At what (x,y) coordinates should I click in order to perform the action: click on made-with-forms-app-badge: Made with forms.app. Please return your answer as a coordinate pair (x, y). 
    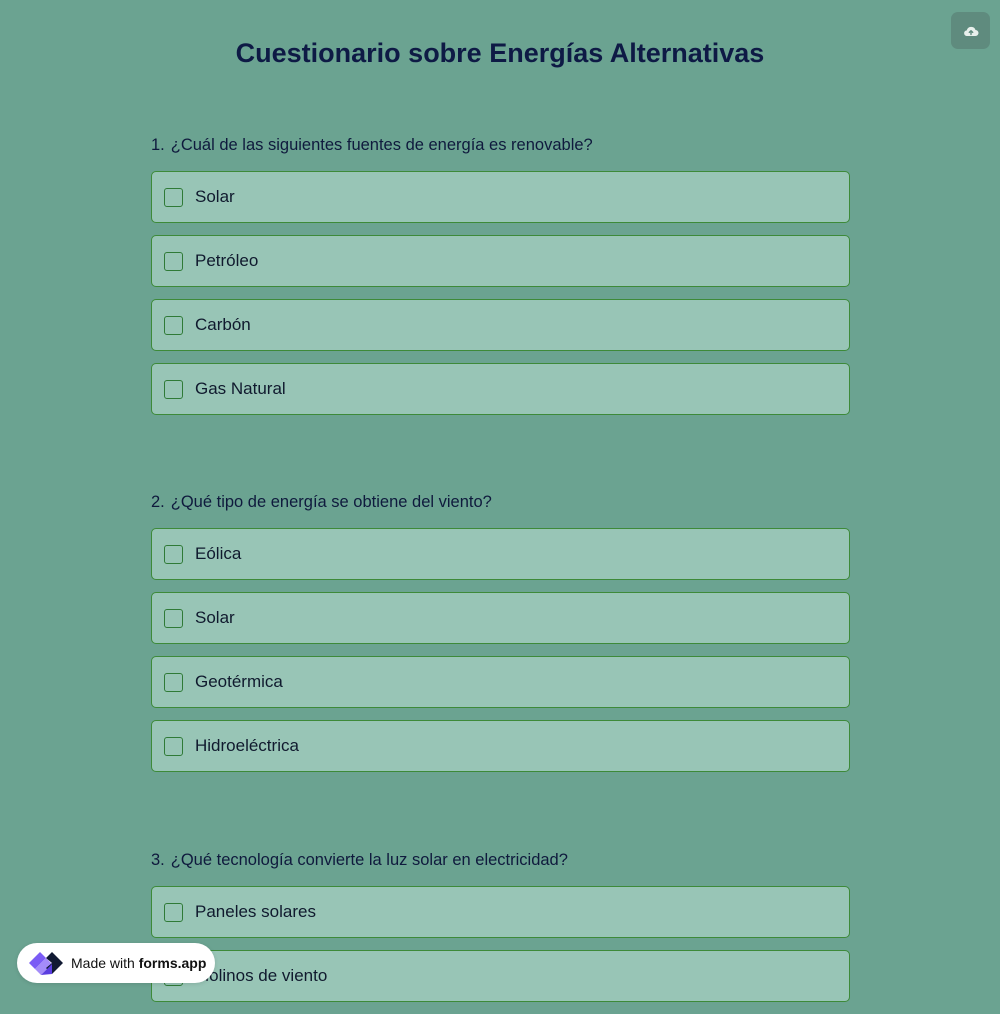
    Looking at the image, I should click on (116, 963).